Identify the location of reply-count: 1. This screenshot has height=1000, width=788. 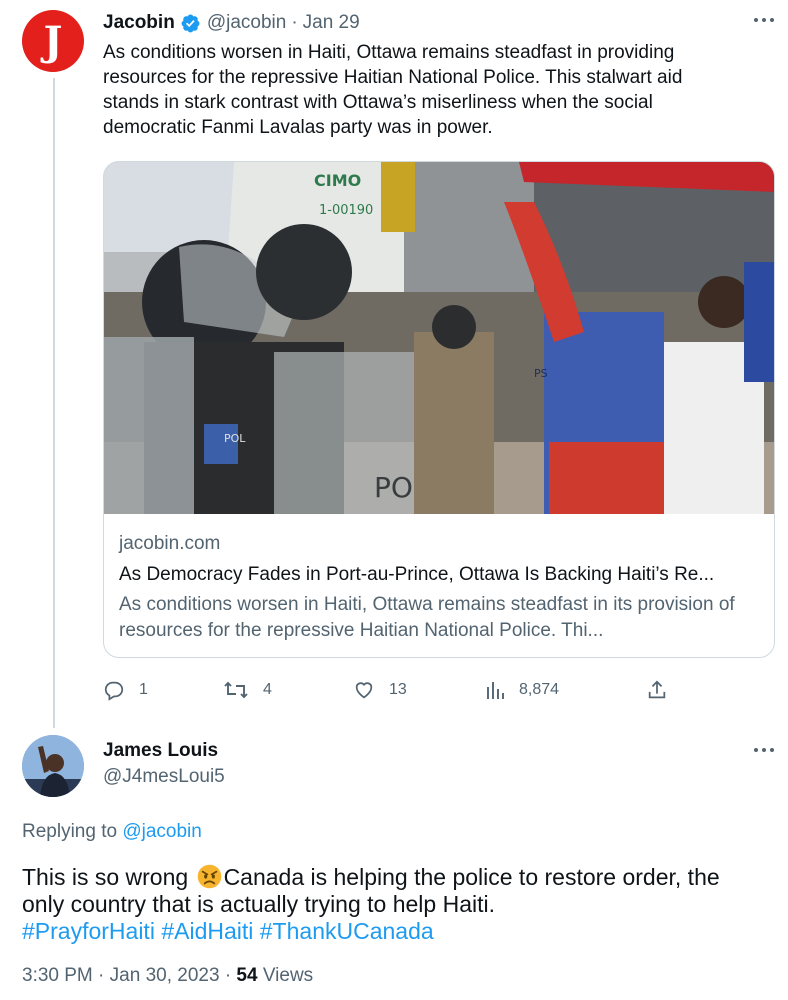
(143, 689).